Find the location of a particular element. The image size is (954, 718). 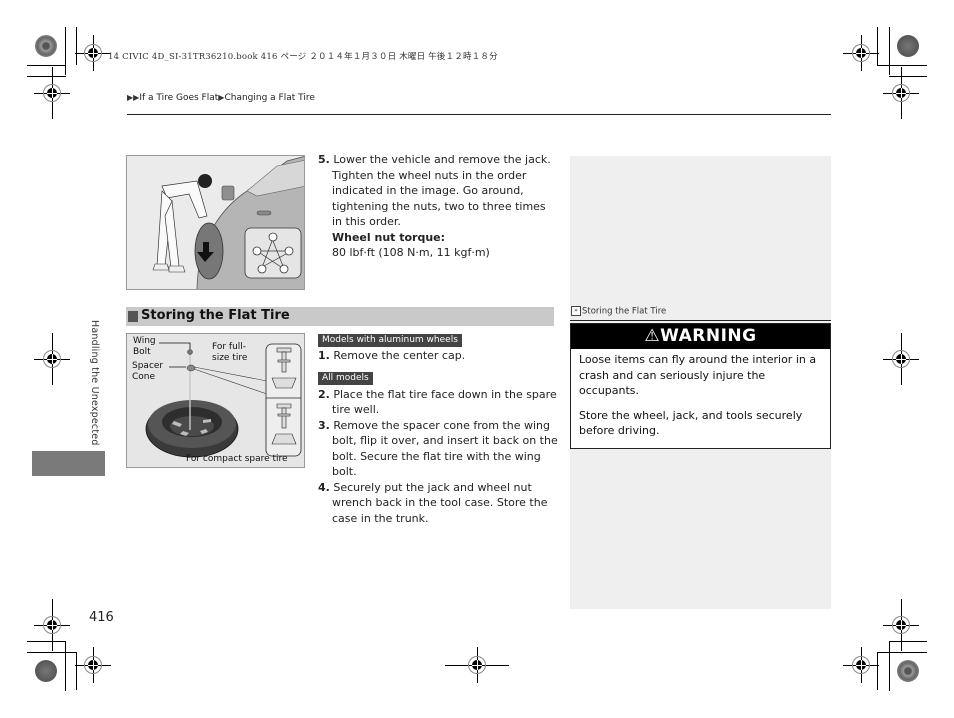

label-line: Bolt is located at coordinates (142, 352).